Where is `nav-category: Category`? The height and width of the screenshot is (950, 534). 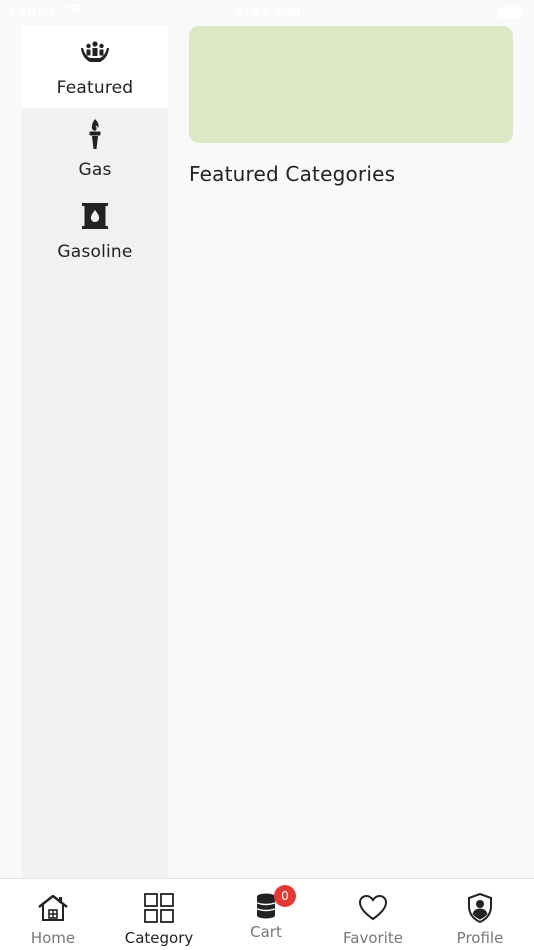 nav-category: Category is located at coordinates (159, 914).